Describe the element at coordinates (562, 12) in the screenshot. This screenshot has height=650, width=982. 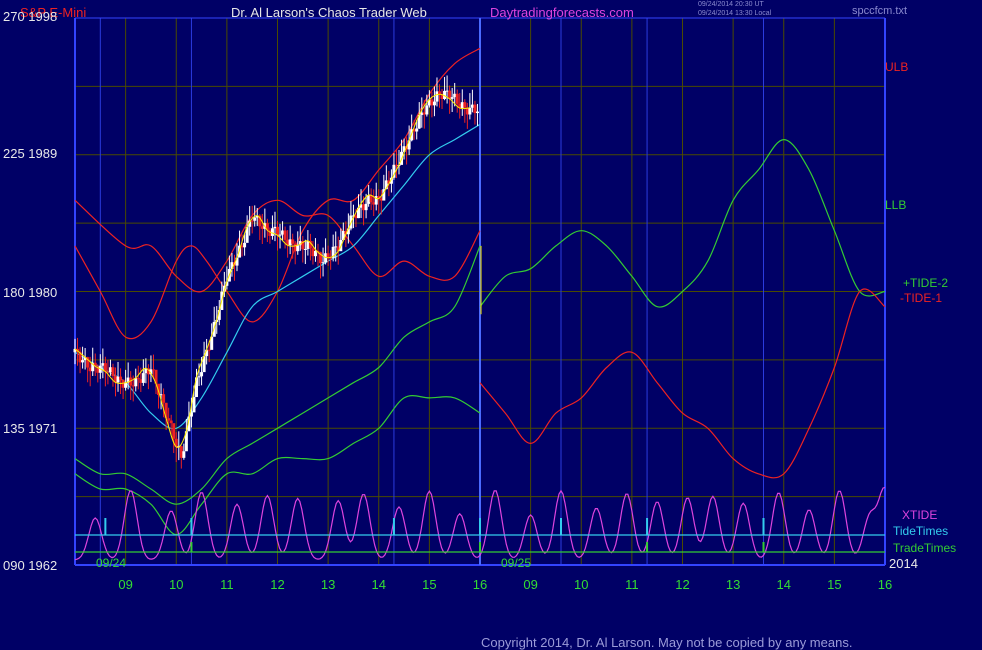
I see `site-url: Daytradingforecasts.com` at that location.